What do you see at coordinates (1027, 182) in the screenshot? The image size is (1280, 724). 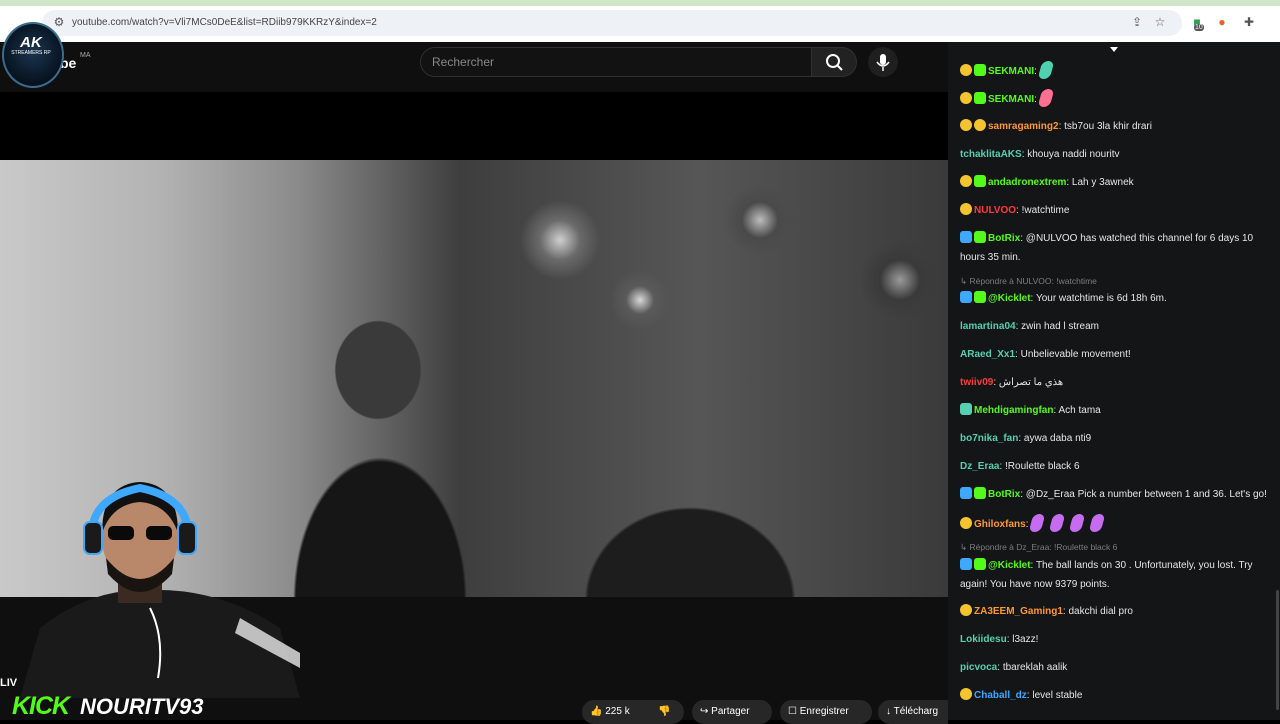 I see `chat-username: andadronextrem` at bounding box center [1027, 182].